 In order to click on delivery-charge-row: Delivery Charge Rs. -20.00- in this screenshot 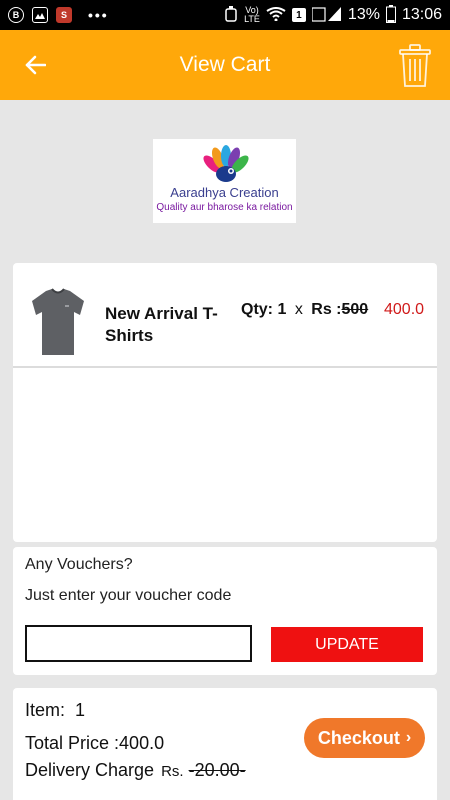, I will do `click(135, 770)`.